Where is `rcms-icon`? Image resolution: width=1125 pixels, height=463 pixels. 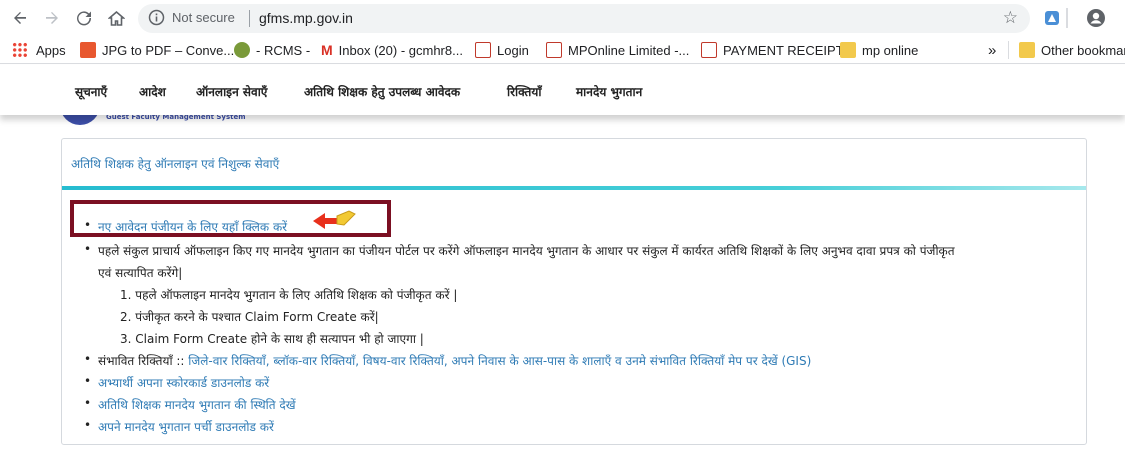 rcms-icon is located at coordinates (242, 50).